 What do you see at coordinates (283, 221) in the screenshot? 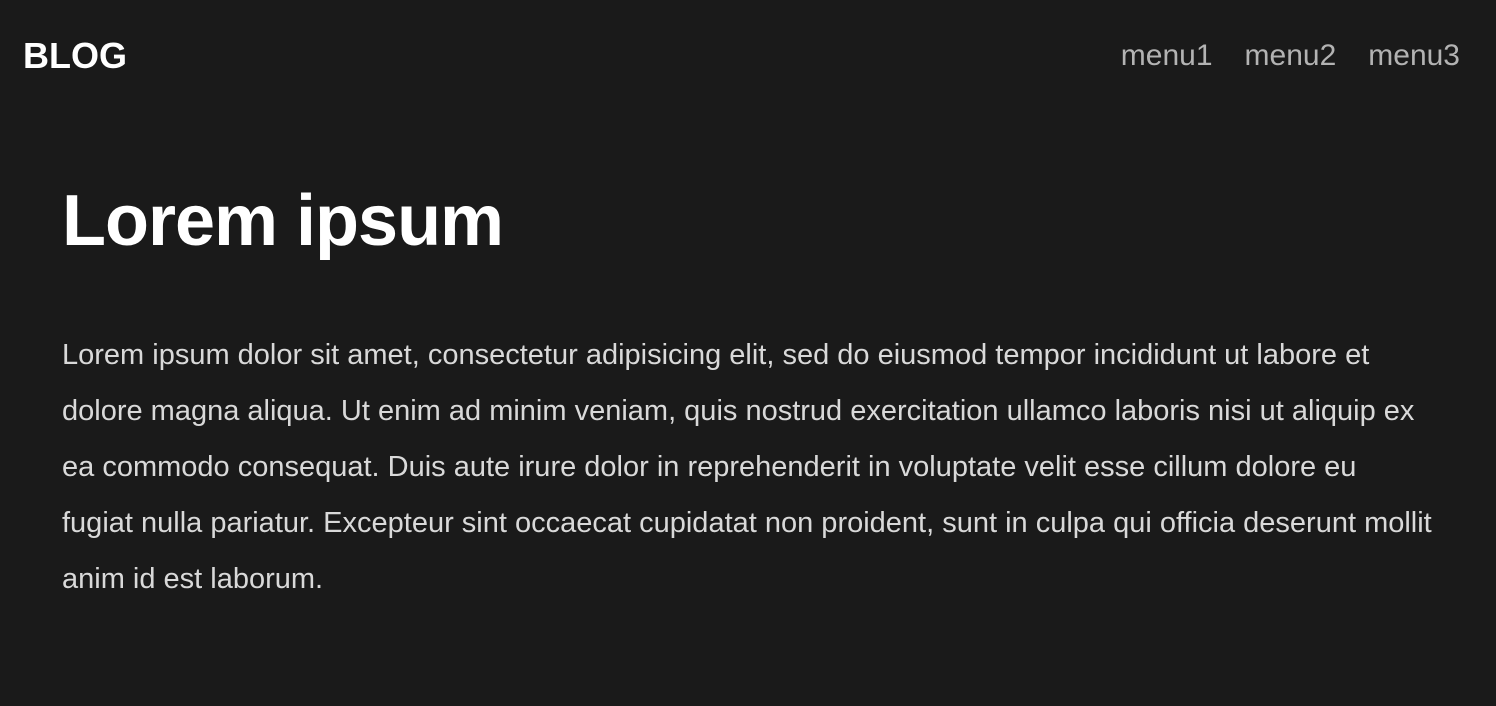
I see `article-title: Lorem ipsum` at bounding box center [283, 221].